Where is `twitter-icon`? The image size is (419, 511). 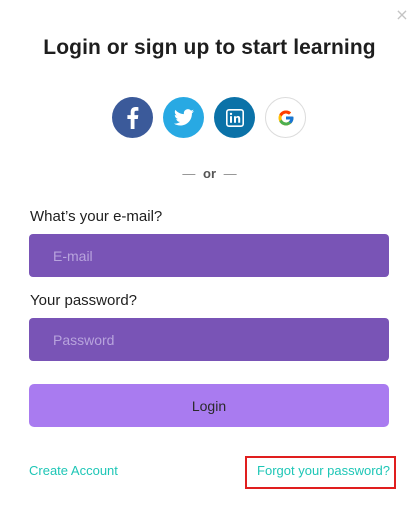 twitter-icon is located at coordinates (183, 117).